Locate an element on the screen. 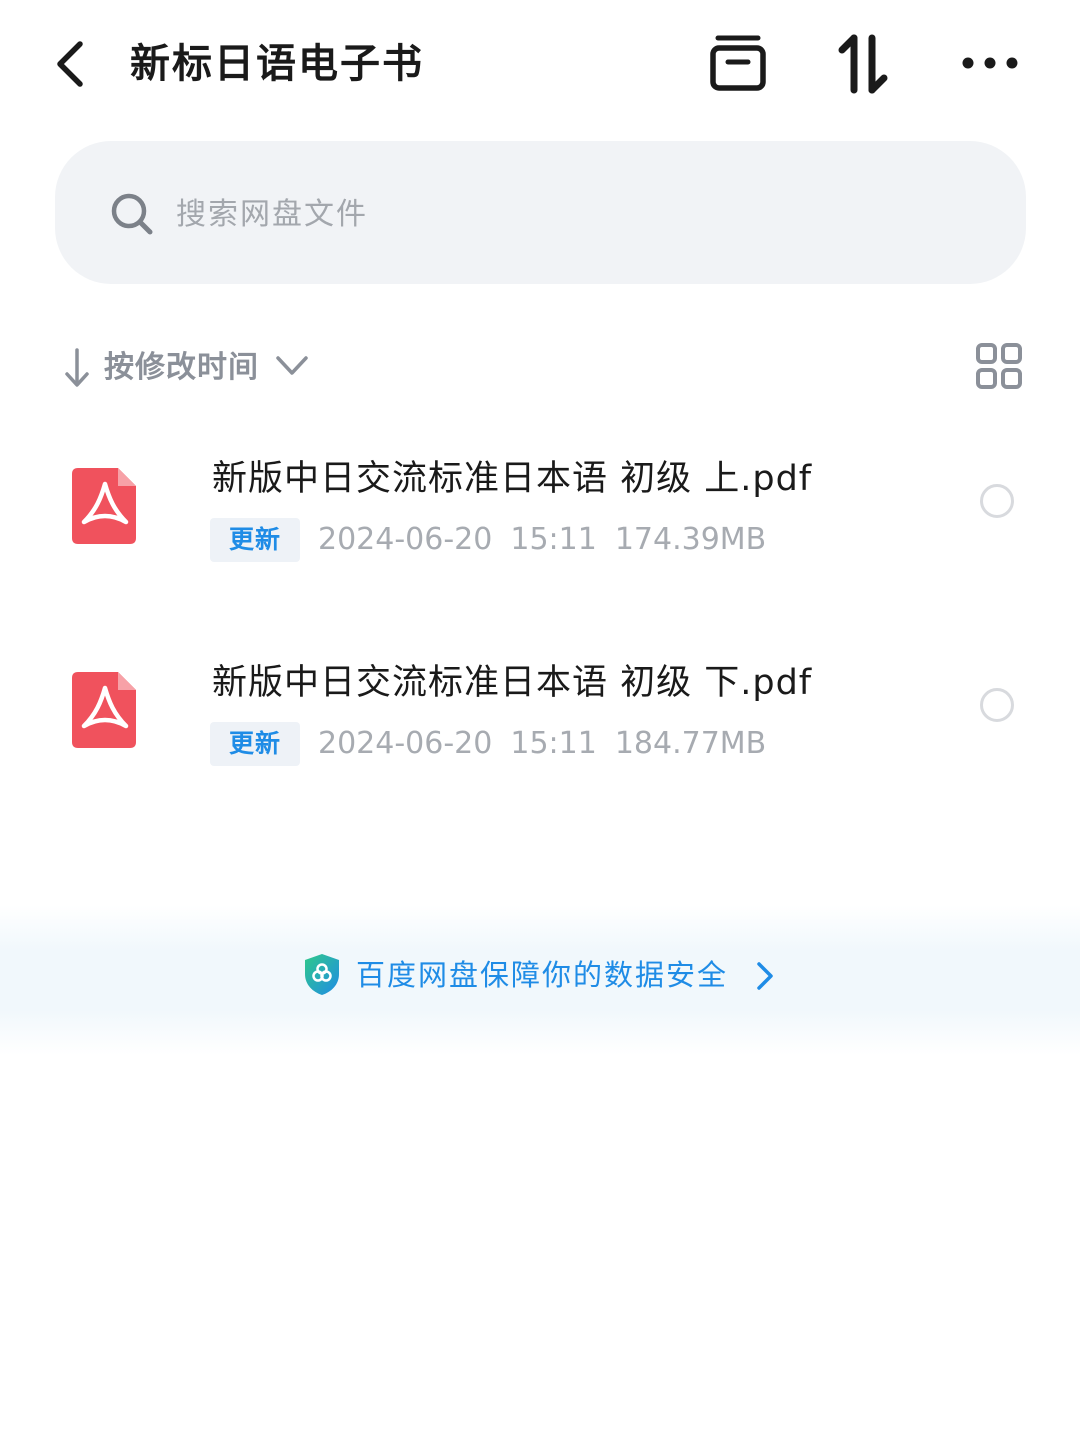 The width and height of the screenshot is (1080, 1440). back-button is located at coordinates (72, 64).